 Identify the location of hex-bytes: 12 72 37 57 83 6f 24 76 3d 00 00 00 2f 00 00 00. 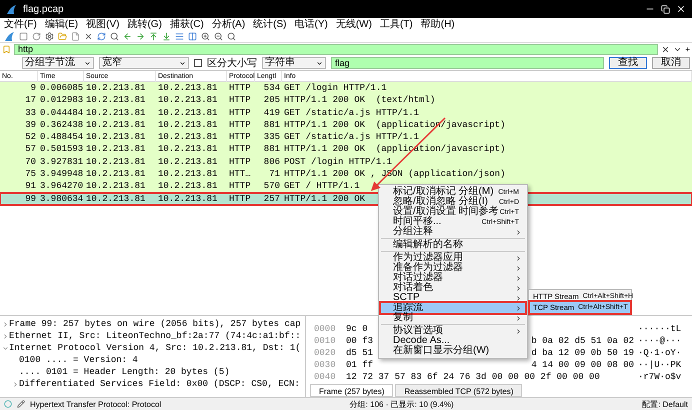
(473, 377).